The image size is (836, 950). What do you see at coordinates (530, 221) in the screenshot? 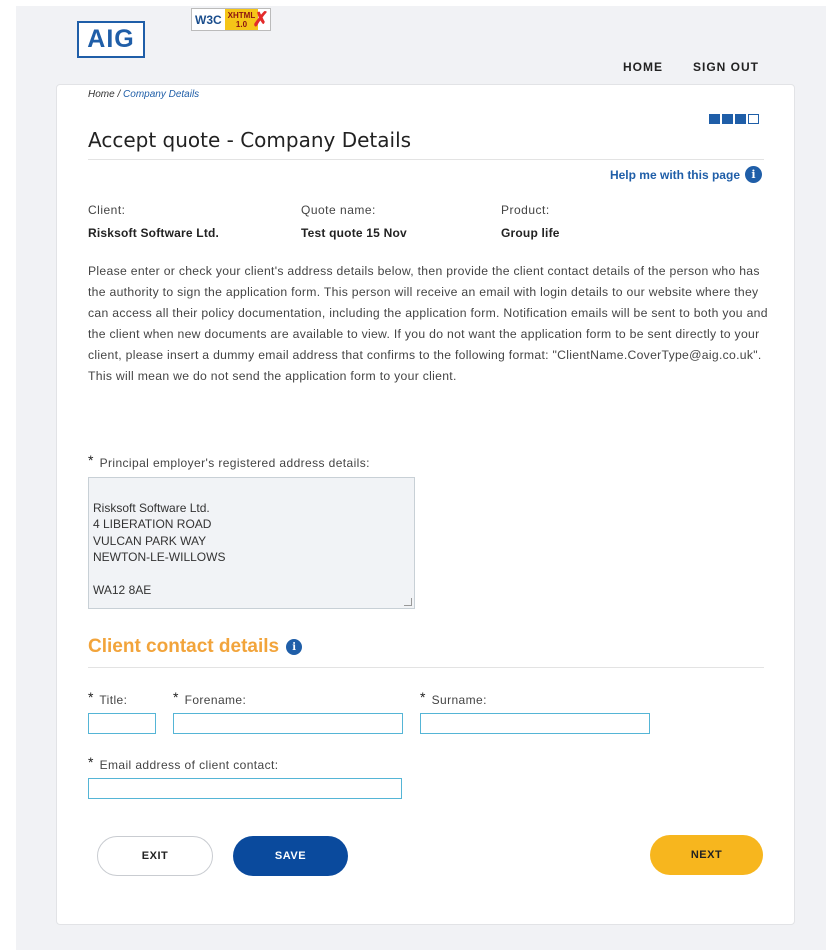
I see `product-info: Product: Group life` at bounding box center [530, 221].